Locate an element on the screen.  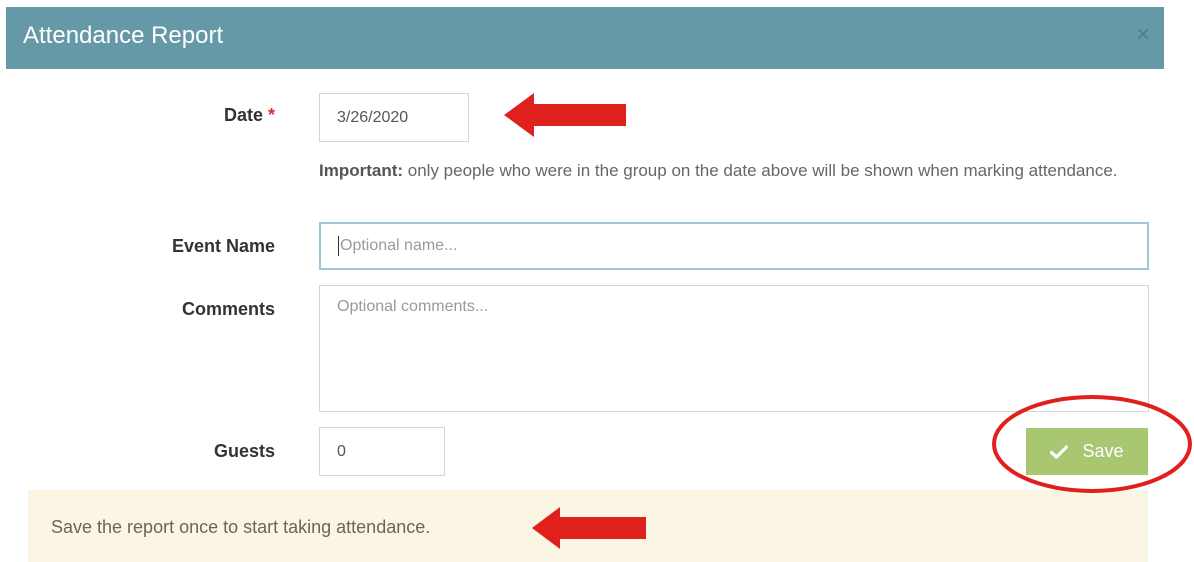
dialog-title: Attendance Report is located at coordinates (123, 35).